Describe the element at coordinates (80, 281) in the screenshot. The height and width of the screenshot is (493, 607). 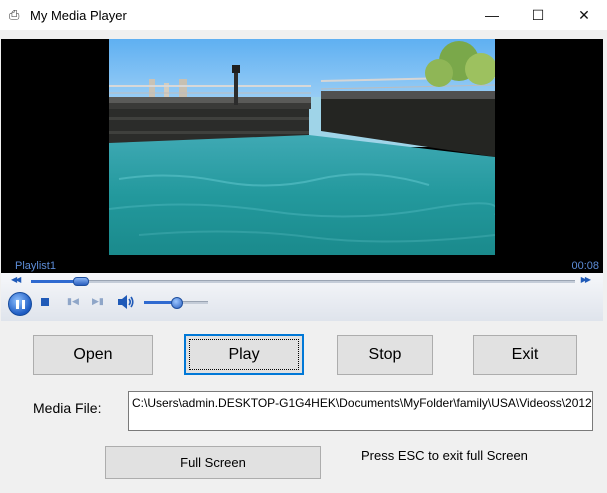
I see `seek-thumb` at that location.